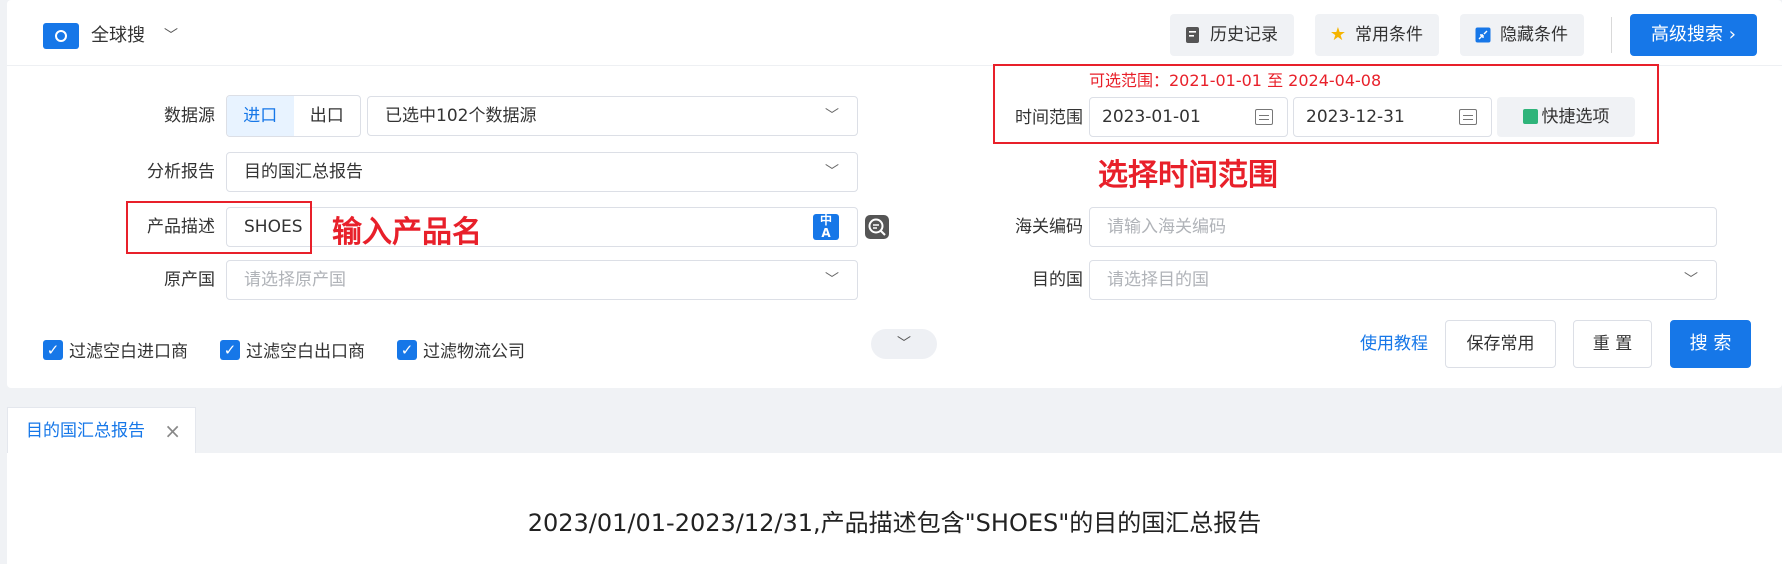 Image resolution: width=1782 pixels, height=564 pixels. What do you see at coordinates (1389, 35) in the screenshot?
I see `favorites-label: 常用条件` at bounding box center [1389, 35].